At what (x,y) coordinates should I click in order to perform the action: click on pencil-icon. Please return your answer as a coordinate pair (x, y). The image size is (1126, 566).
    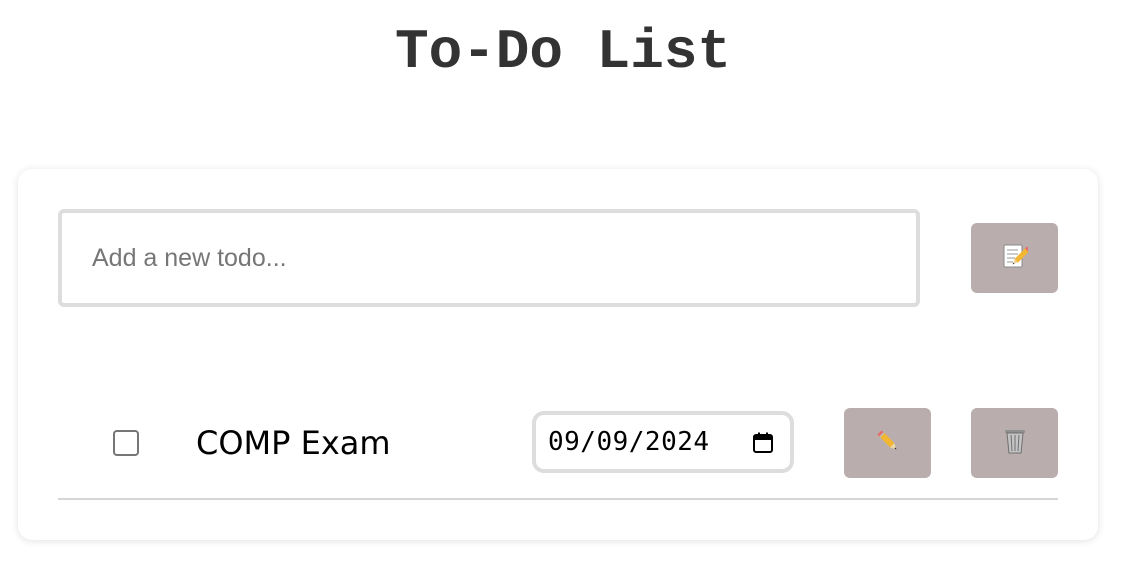
    Looking at the image, I should click on (888, 443).